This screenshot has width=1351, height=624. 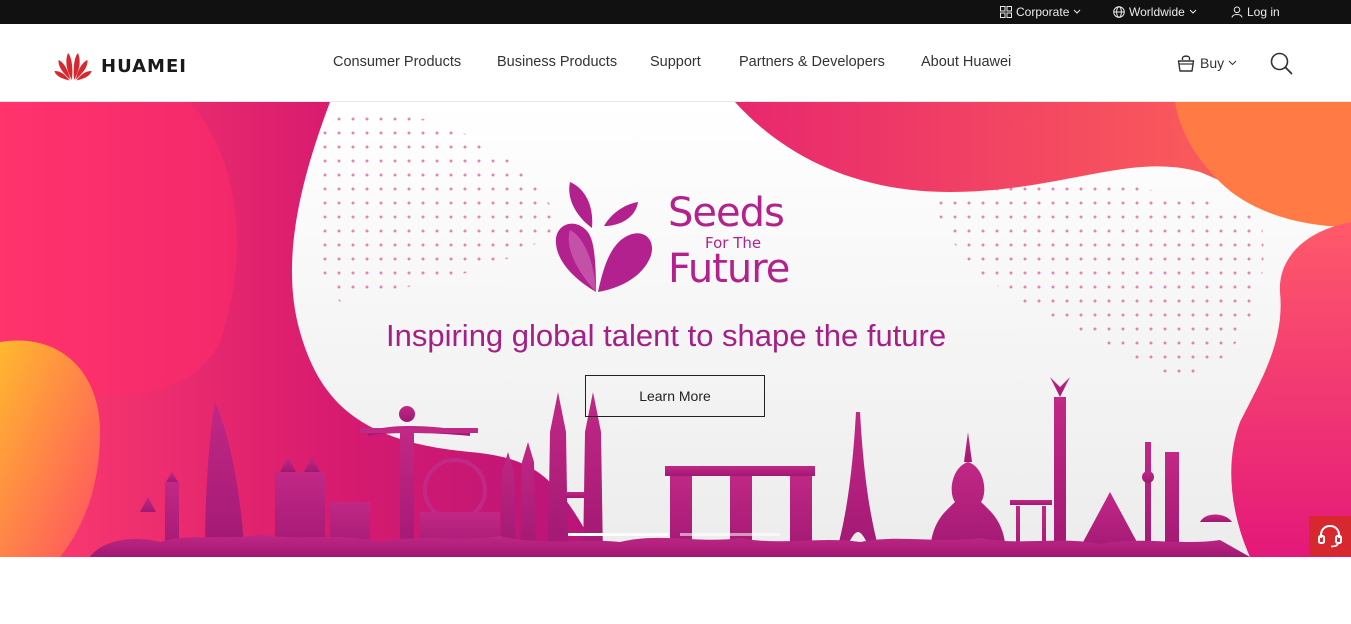 I want to click on brand-name: HUAMEI, so click(x=144, y=66).